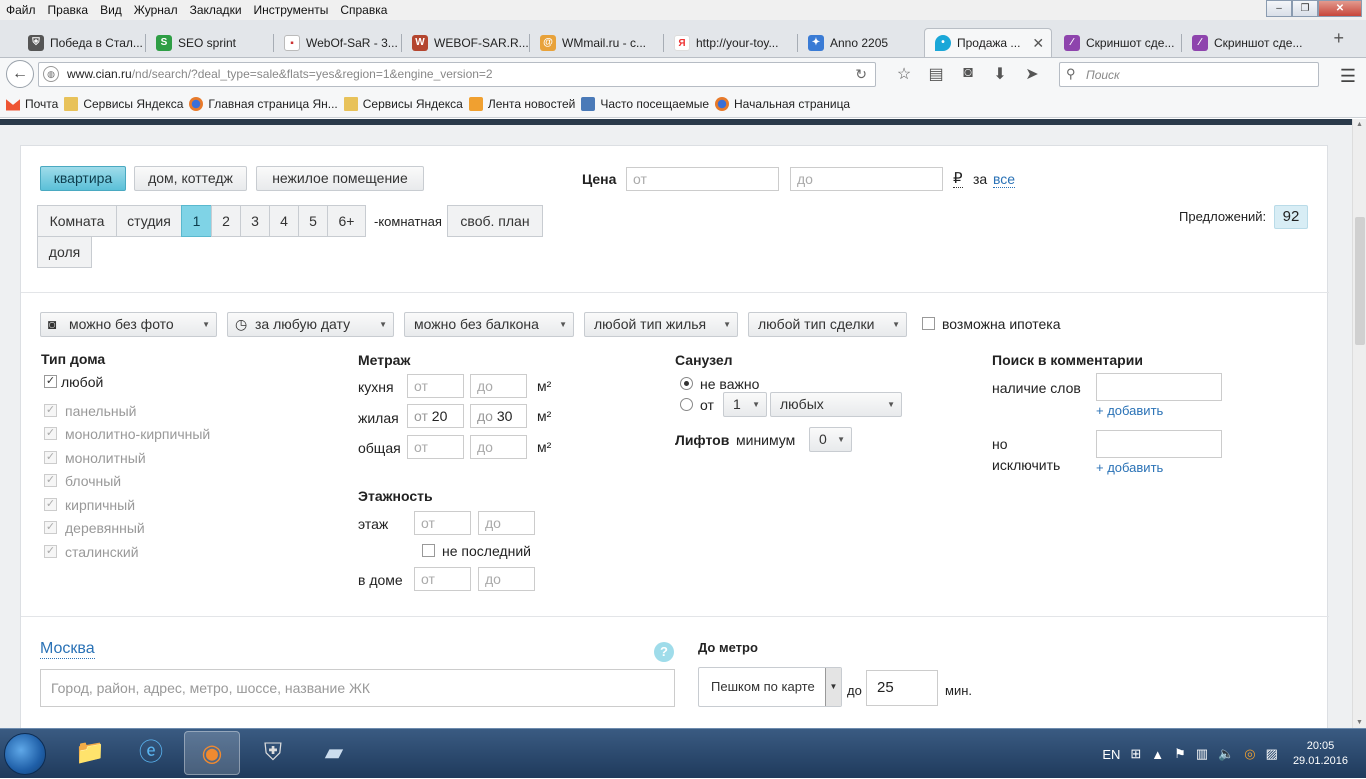 The image size is (1366, 779). I want to click on room-option-room: Комната, so click(77, 221).